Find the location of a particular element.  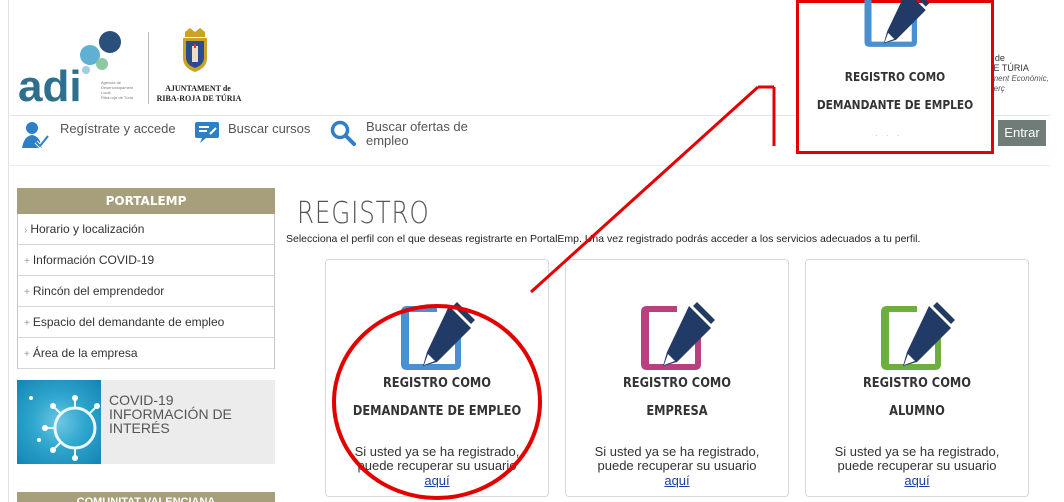

sidebar-item-horario: › Horario y localización is located at coordinates (146, 229).